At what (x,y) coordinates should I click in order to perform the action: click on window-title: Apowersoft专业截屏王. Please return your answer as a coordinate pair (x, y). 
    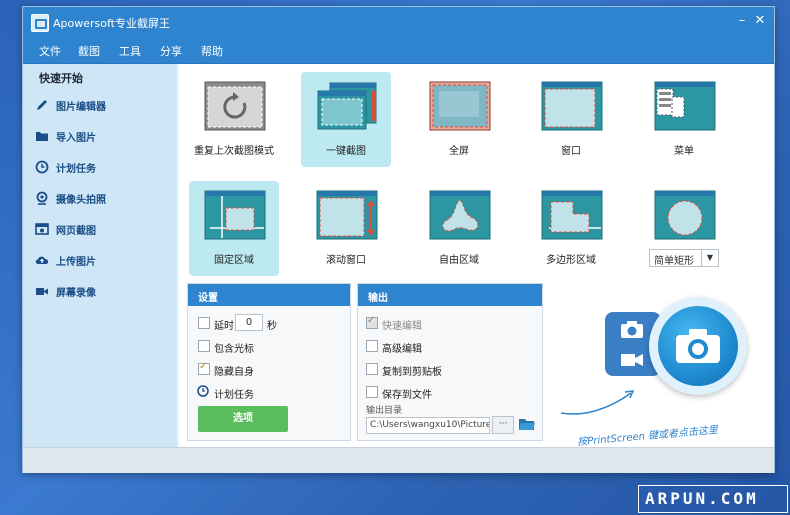
    Looking at the image, I should click on (111, 23).